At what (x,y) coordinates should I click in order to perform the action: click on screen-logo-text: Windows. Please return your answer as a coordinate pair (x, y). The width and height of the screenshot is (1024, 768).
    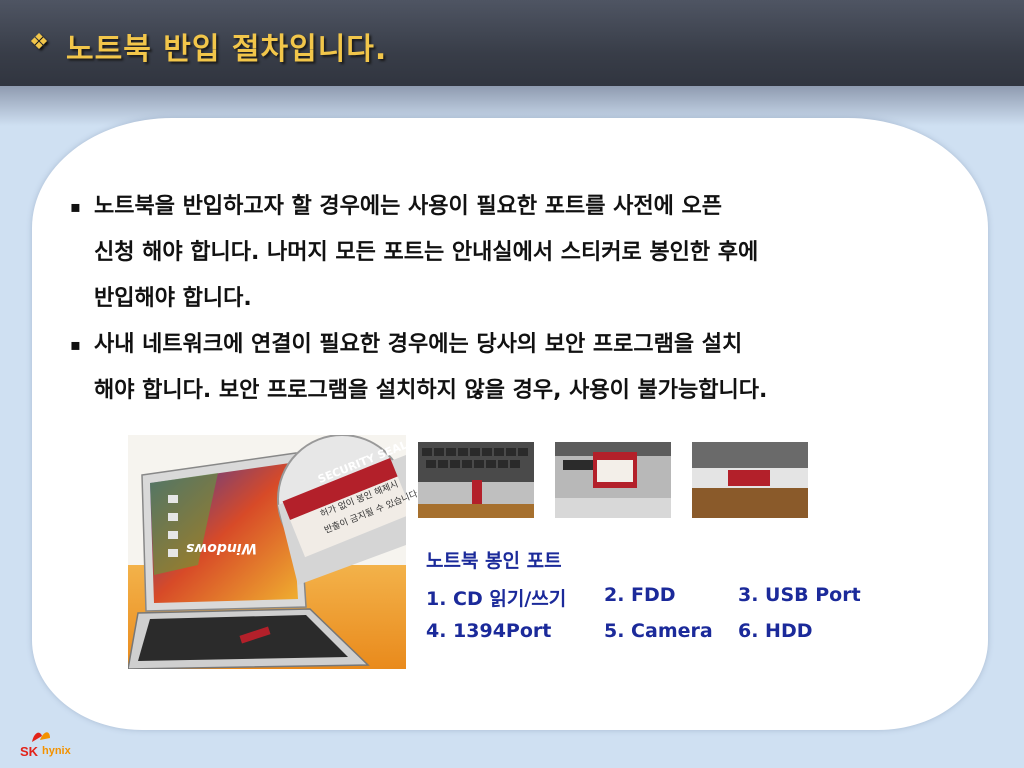
    Looking at the image, I should click on (222, 548).